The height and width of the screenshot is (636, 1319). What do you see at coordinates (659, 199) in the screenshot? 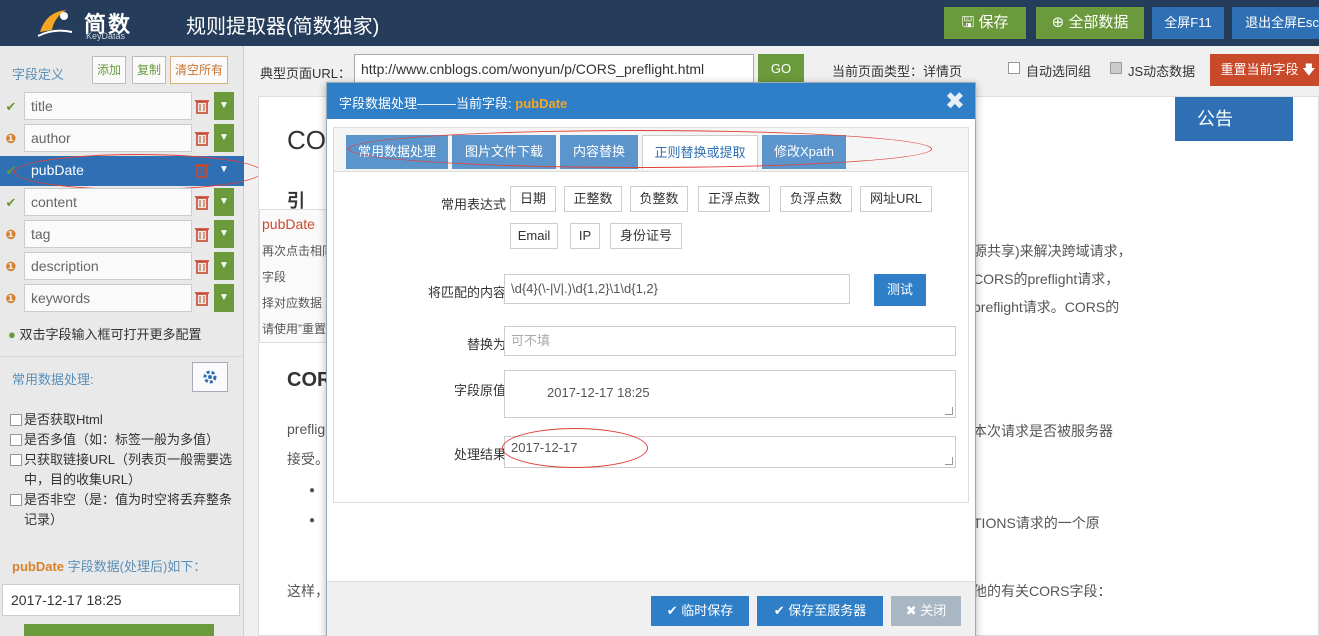
I see `regex-negative-int-button: 负整数` at bounding box center [659, 199].